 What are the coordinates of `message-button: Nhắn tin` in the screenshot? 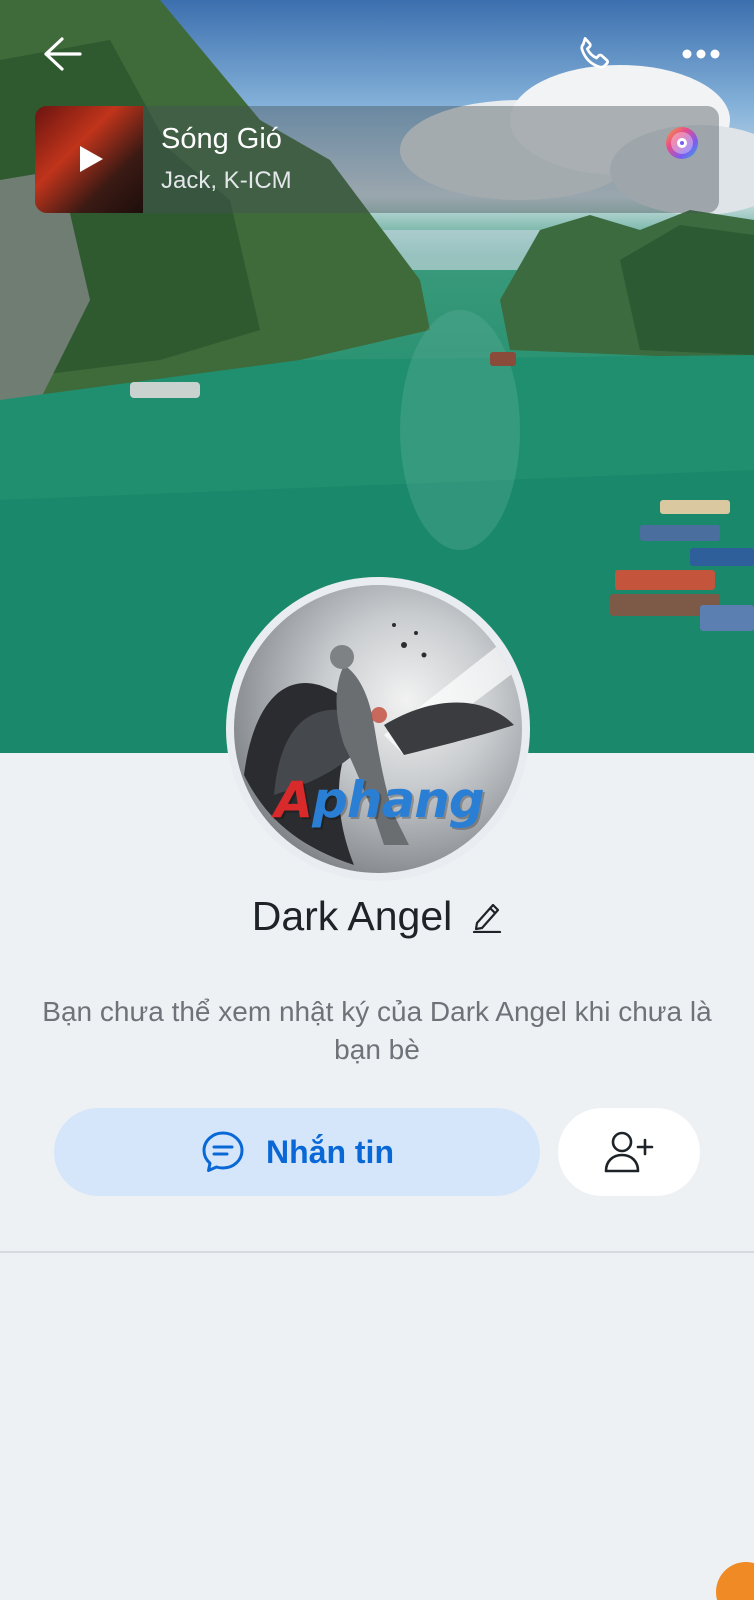 It's located at (297, 1152).